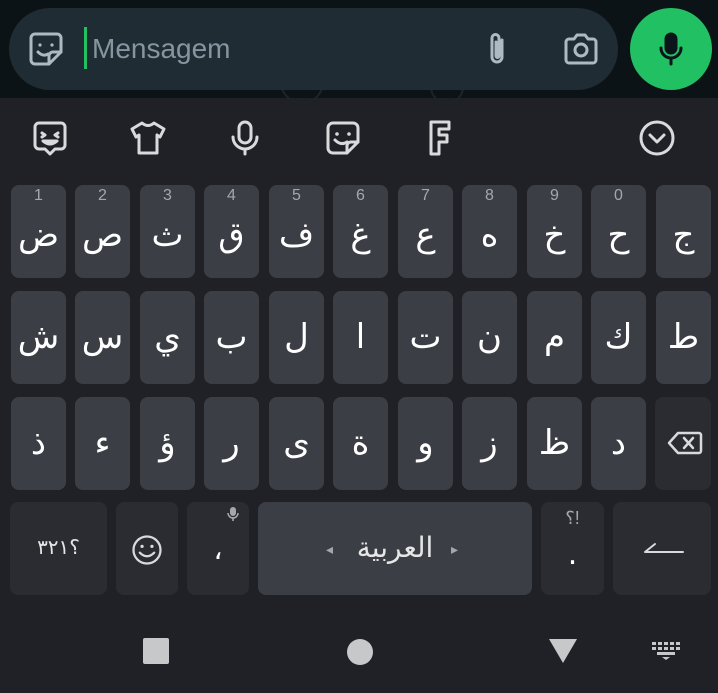 This screenshot has height=693, width=718. I want to click on backspace-key, so click(683, 443).